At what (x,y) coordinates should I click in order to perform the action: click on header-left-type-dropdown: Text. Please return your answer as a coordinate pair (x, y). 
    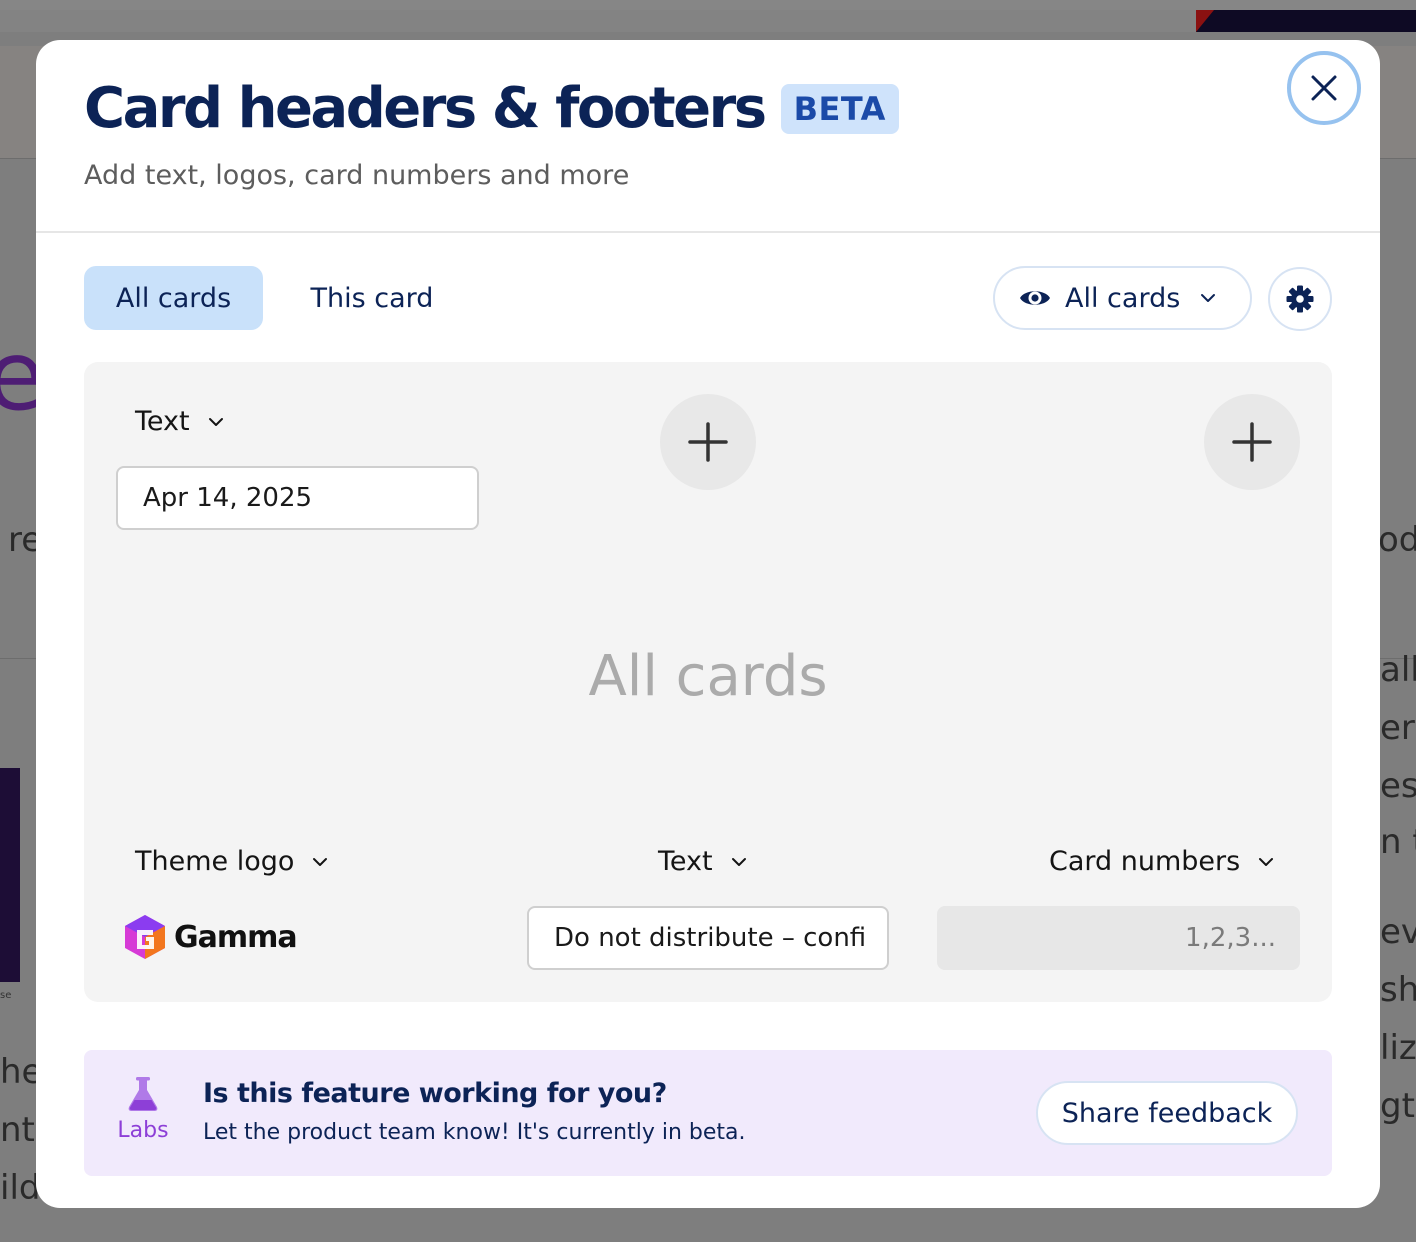
    Looking at the image, I should click on (179, 421).